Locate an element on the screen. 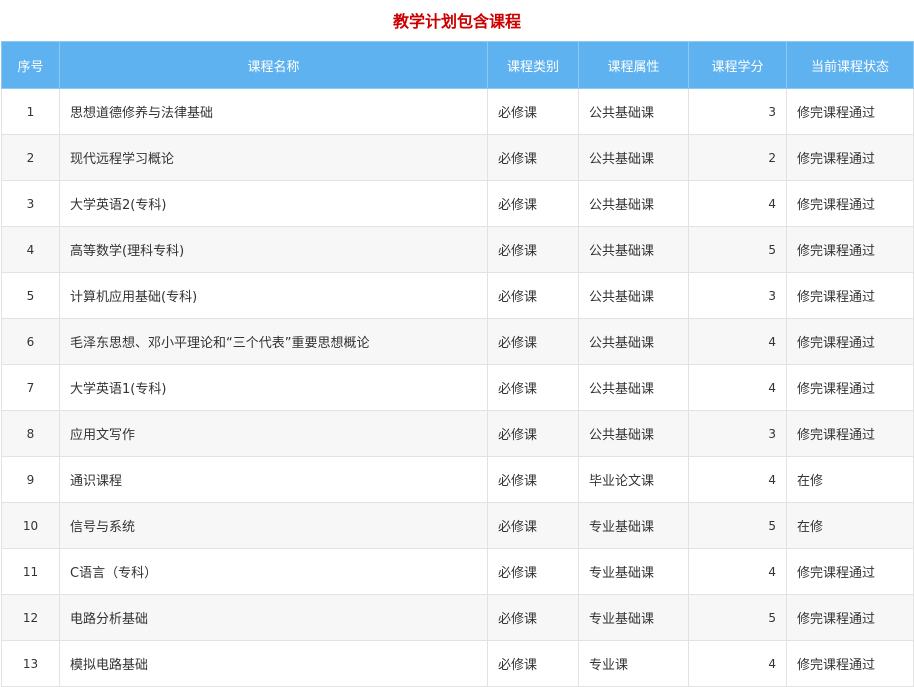  cell-attribute: 专业课 is located at coordinates (633, 663).